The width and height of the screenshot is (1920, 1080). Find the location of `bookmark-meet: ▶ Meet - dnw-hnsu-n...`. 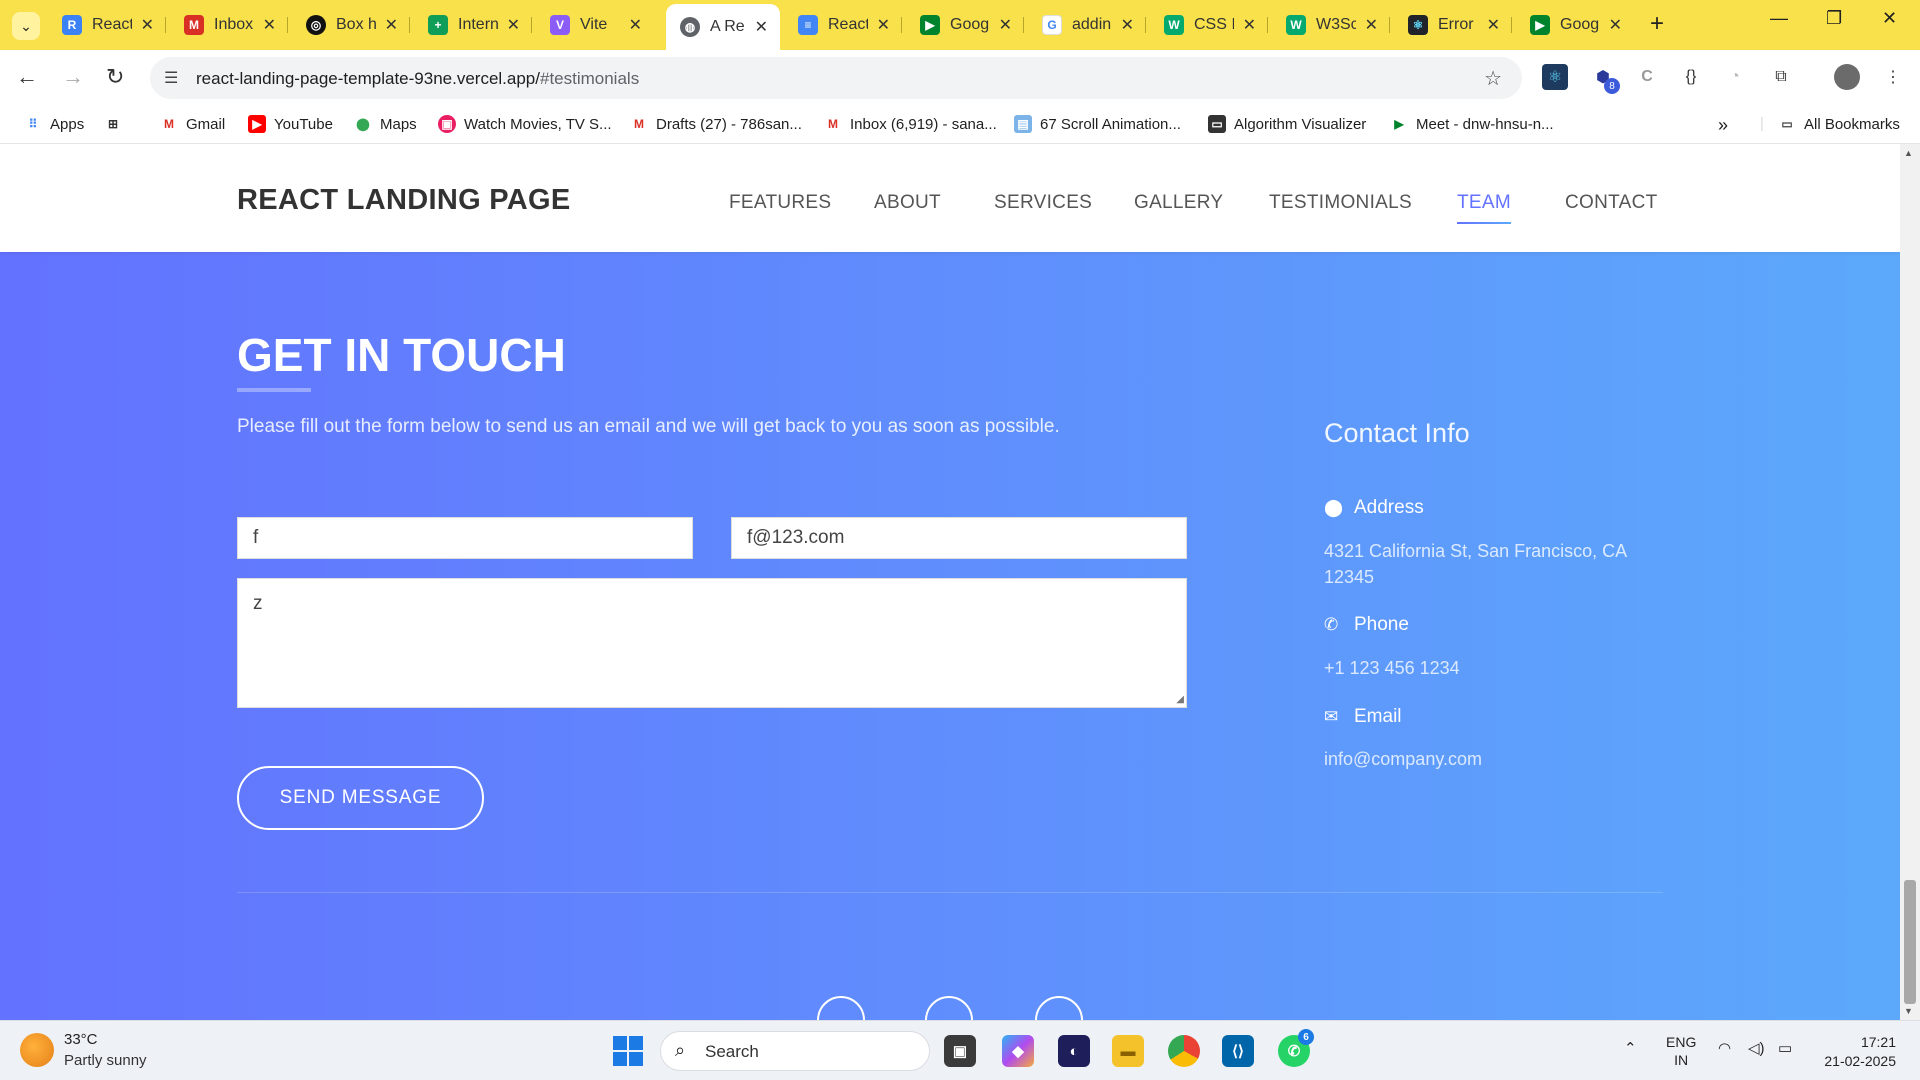

bookmark-meet: ▶ Meet - dnw-hnsu-n... is located at coordinates (1471, 124).